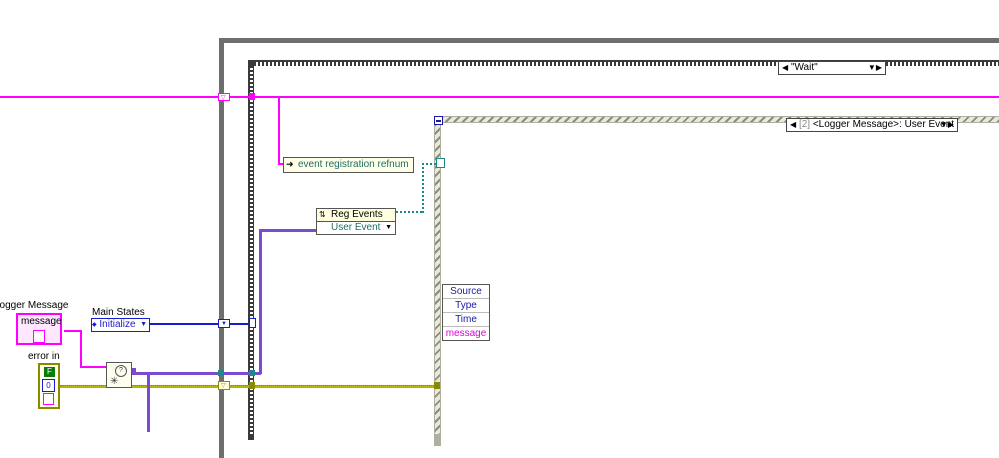 The width and height of the screenshot is (999, 458). Describe the element at coordinates (429, 164) in the screenshot. I see `event-reg-wire-c` at that location.